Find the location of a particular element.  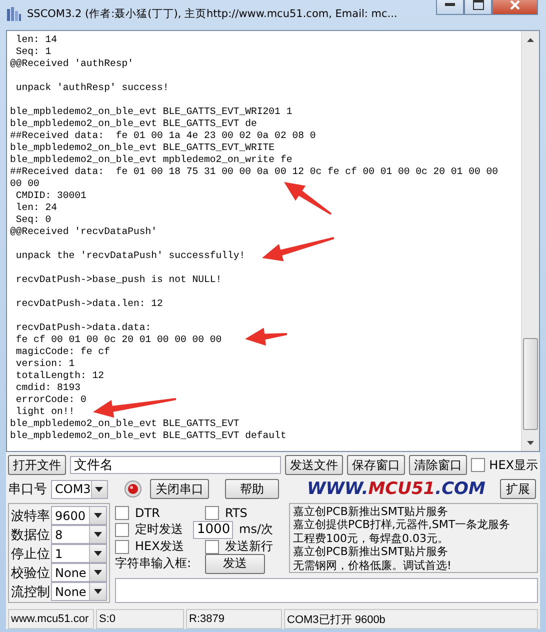

setting-label: 流控制 is located at coordinates (30, 592).